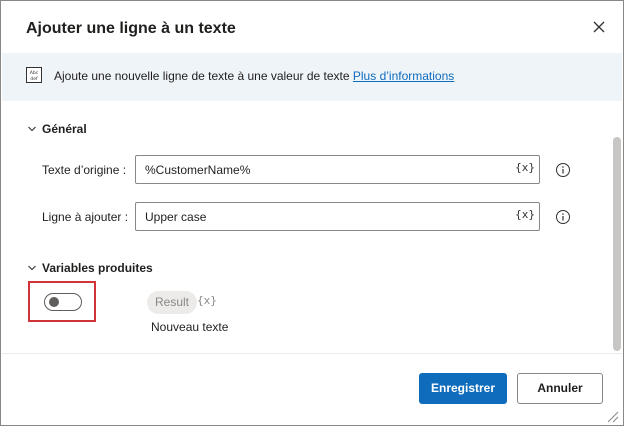 The height and width of the screenshot is (426, 624). What do you see at coordinates (198, 170) in the screenshot?
I see `original-text-value: %CustomerName%` at bounding box center [198, 170].